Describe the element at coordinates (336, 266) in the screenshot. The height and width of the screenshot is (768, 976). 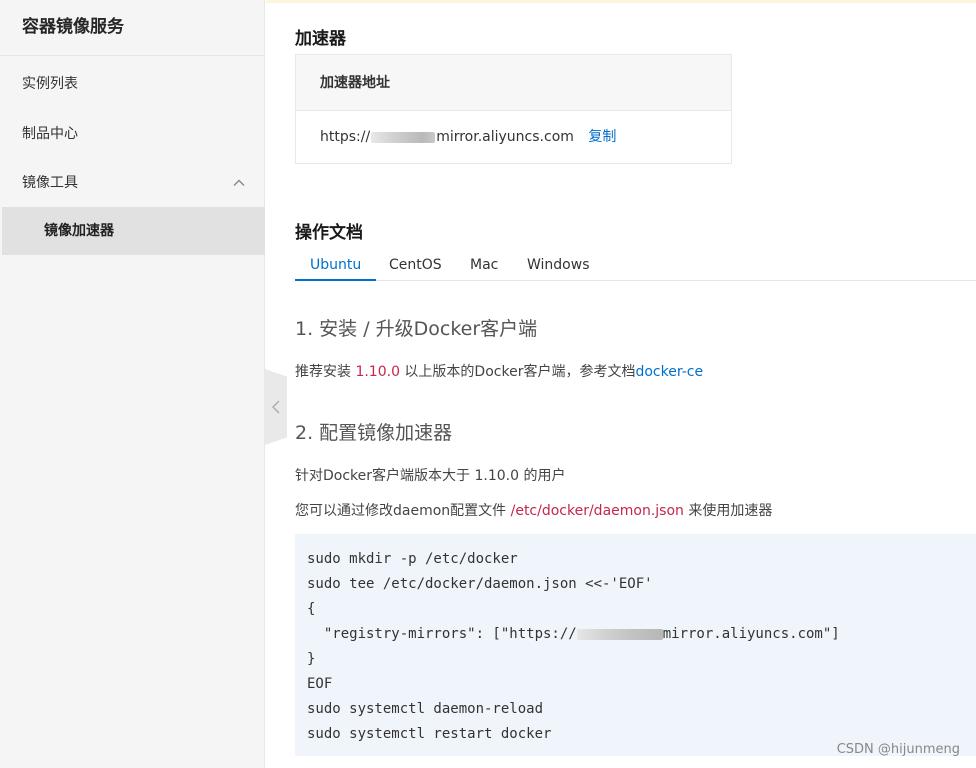
I see `tab-ubuntu: Ubuntu` at that location.